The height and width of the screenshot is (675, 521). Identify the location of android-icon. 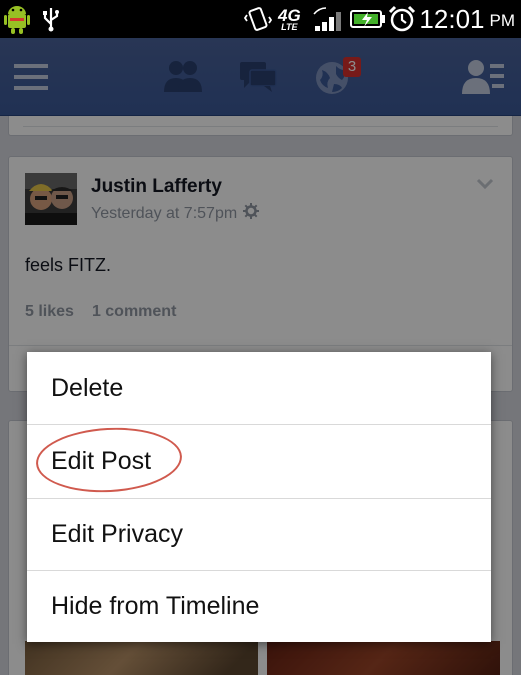
(17, 19).